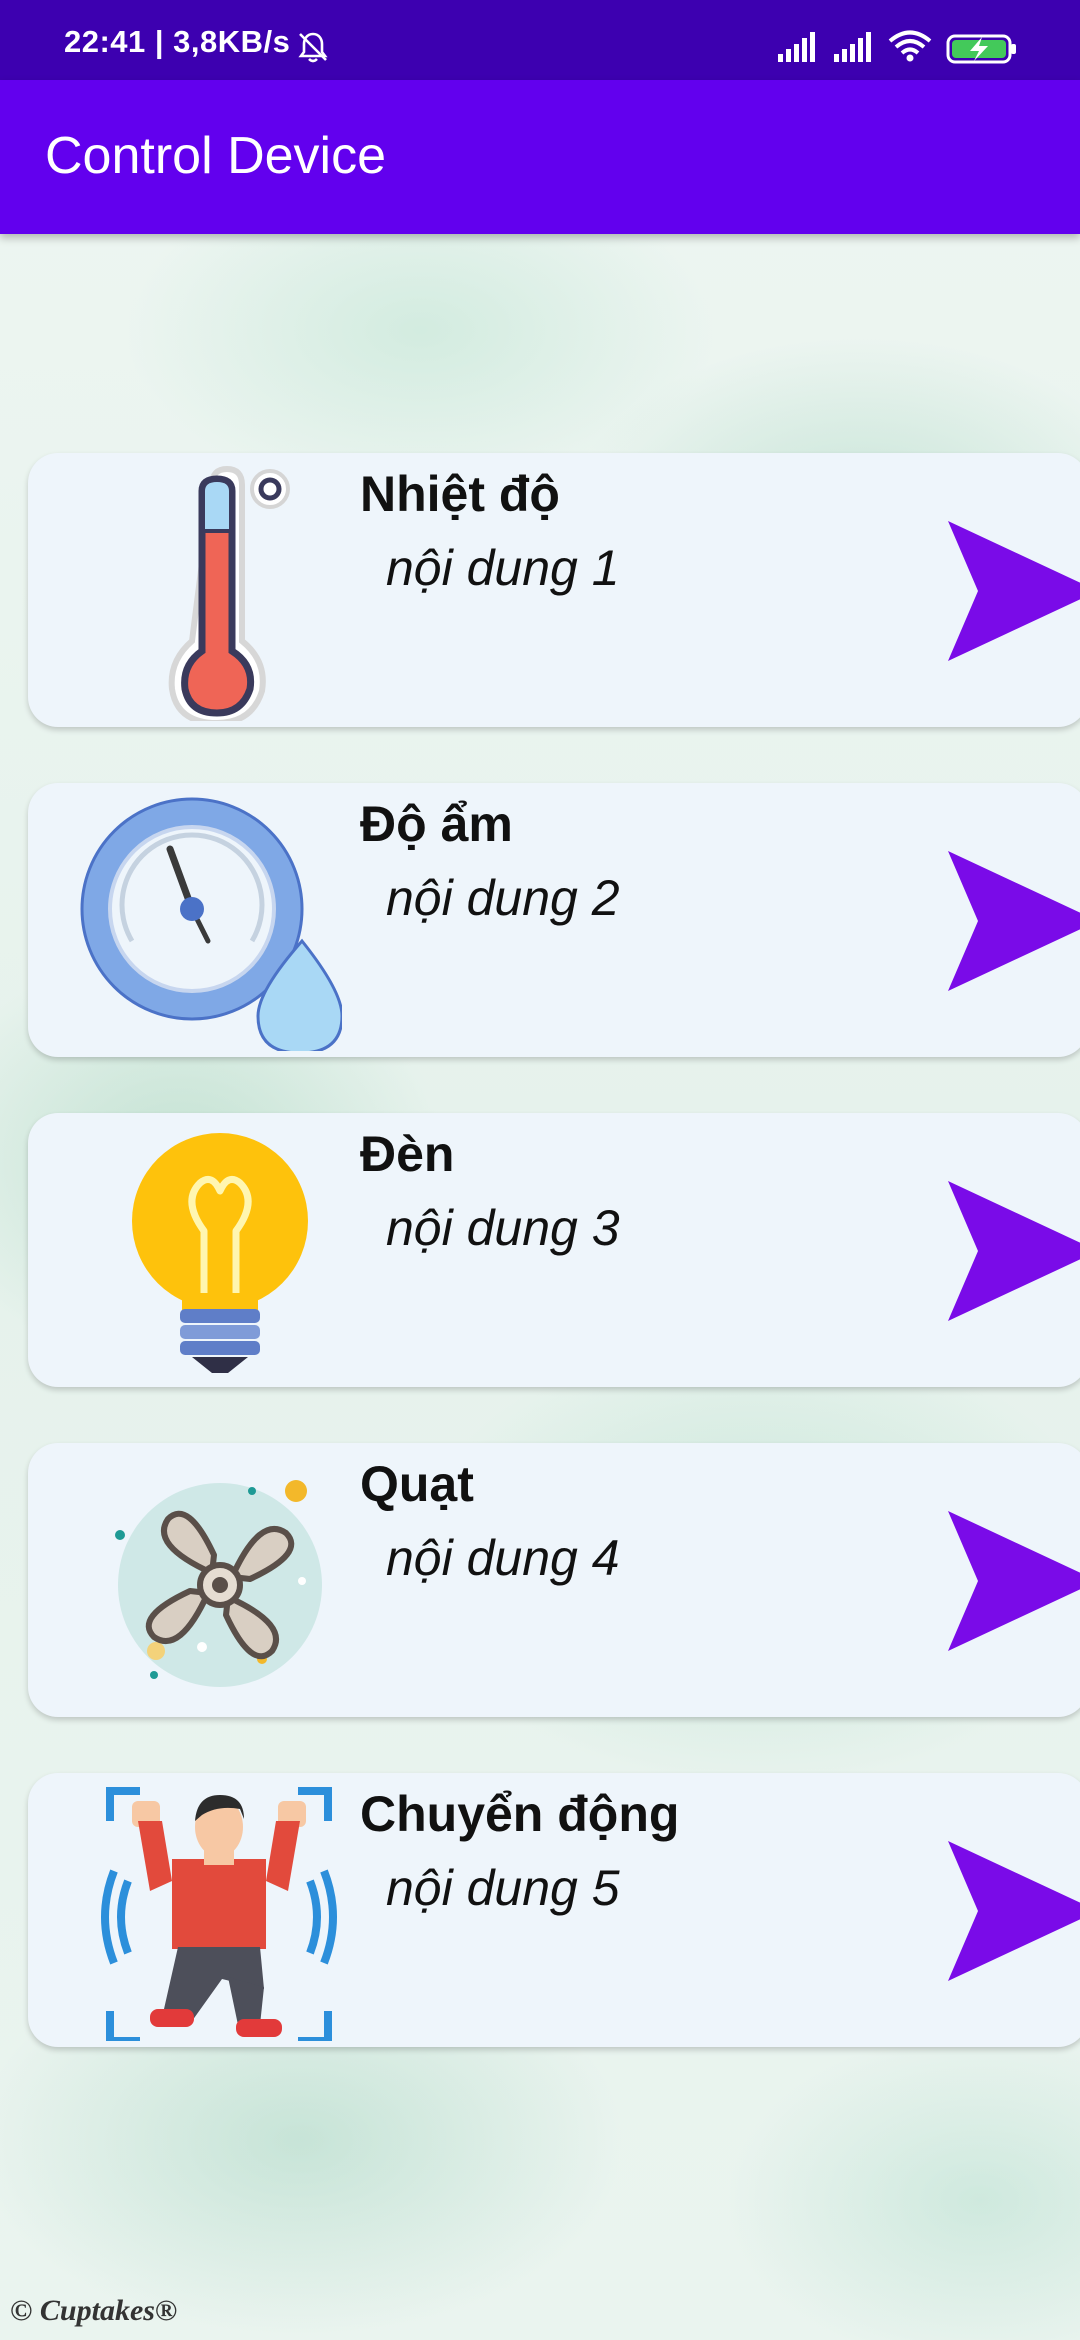 The image size is (1080, 2340). Describe the element at coordinates (220, 1253) in the screenshot. I see `light-bulb-icon` at that location.